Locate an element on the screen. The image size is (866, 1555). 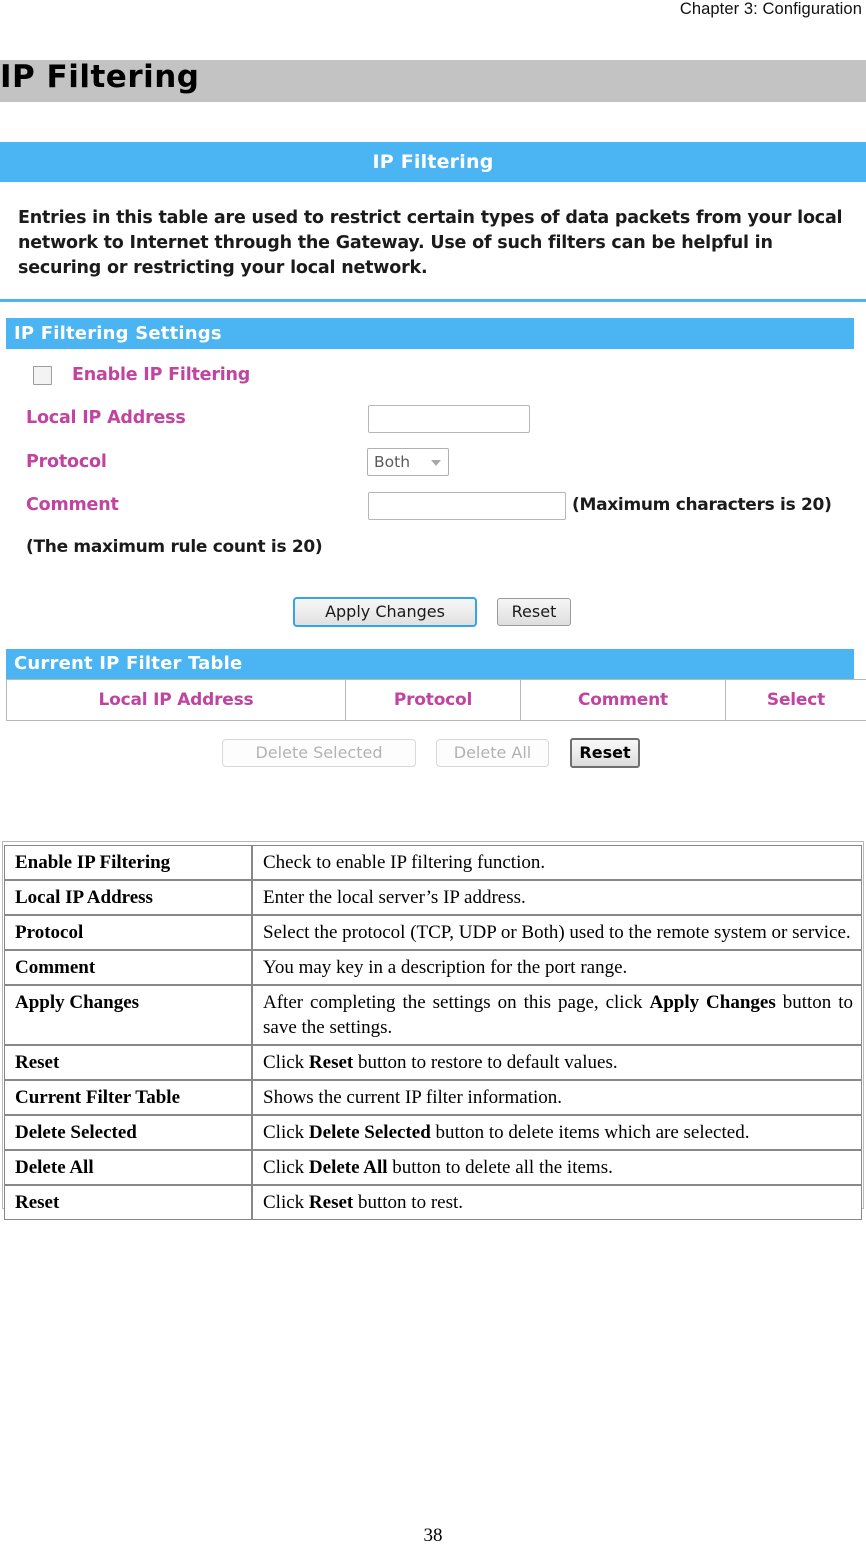
reset-button-table: Reset is located at coordinates (605, 753).